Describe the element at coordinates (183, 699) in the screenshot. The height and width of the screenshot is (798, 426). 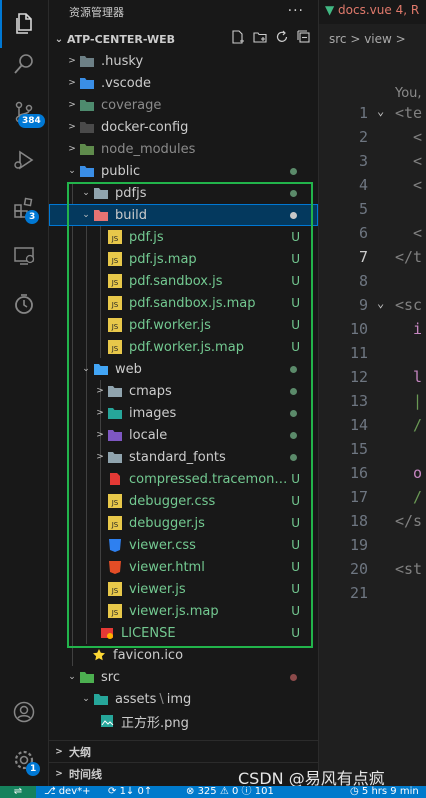
I see `folder-assets-img: ⌄ assets \ img` at that location.